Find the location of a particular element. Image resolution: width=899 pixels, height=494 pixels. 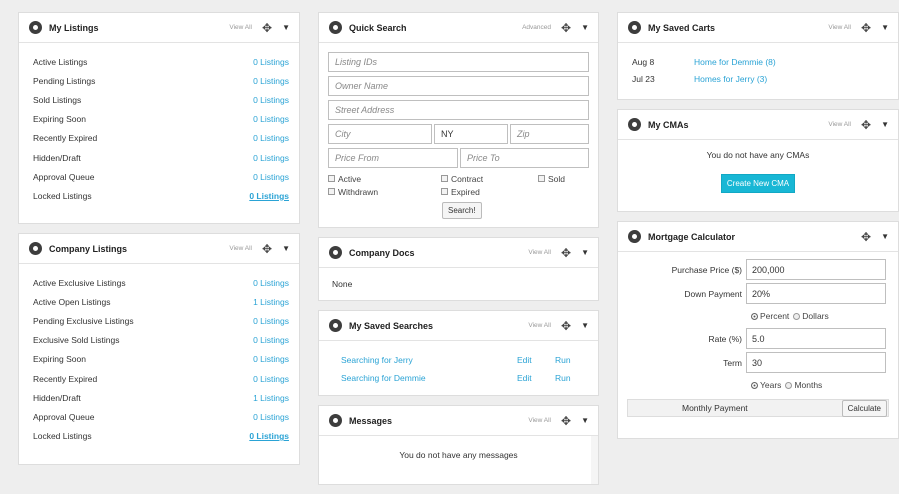

purchase-price-label: Purchase Price ($) is located at coordinates (706, 269).